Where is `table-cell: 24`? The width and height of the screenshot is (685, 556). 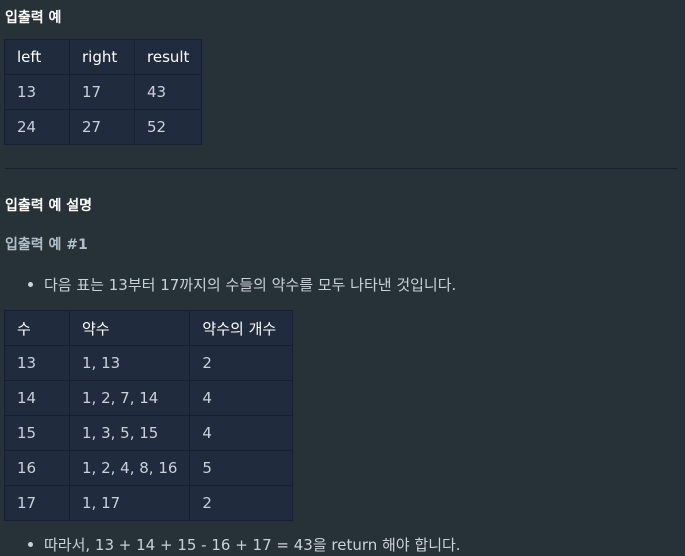 table-cell: 24 is located at coordinates (37, 127).